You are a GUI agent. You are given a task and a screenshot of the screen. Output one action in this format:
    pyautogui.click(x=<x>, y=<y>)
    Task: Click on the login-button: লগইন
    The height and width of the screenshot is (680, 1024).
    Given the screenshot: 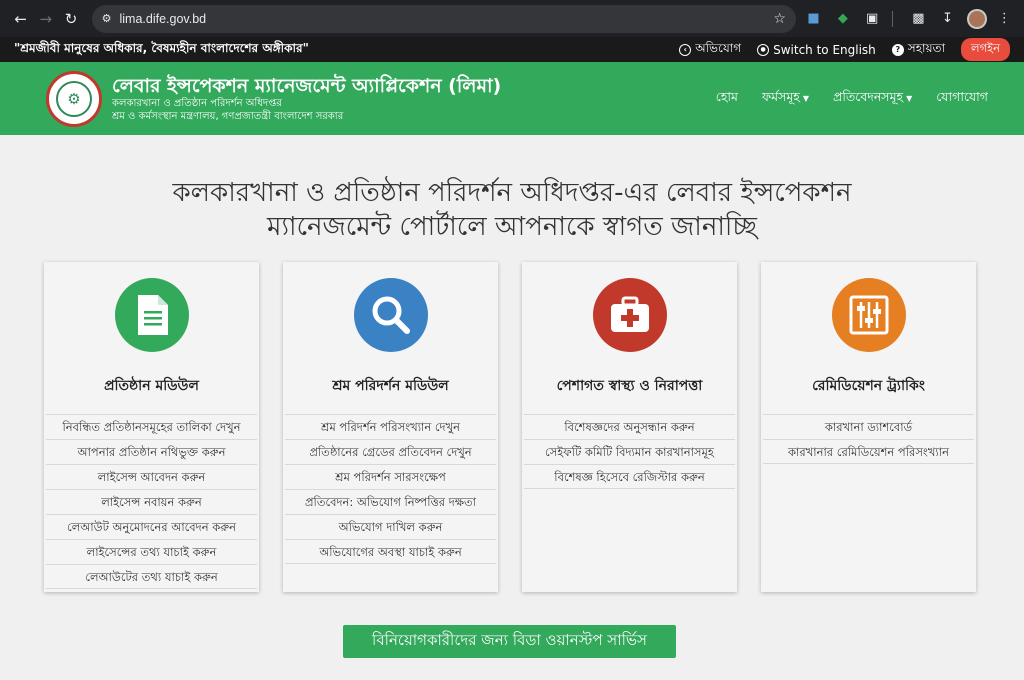 What is the action you would take?
    pyautogui.click(x=985, y=49)
    